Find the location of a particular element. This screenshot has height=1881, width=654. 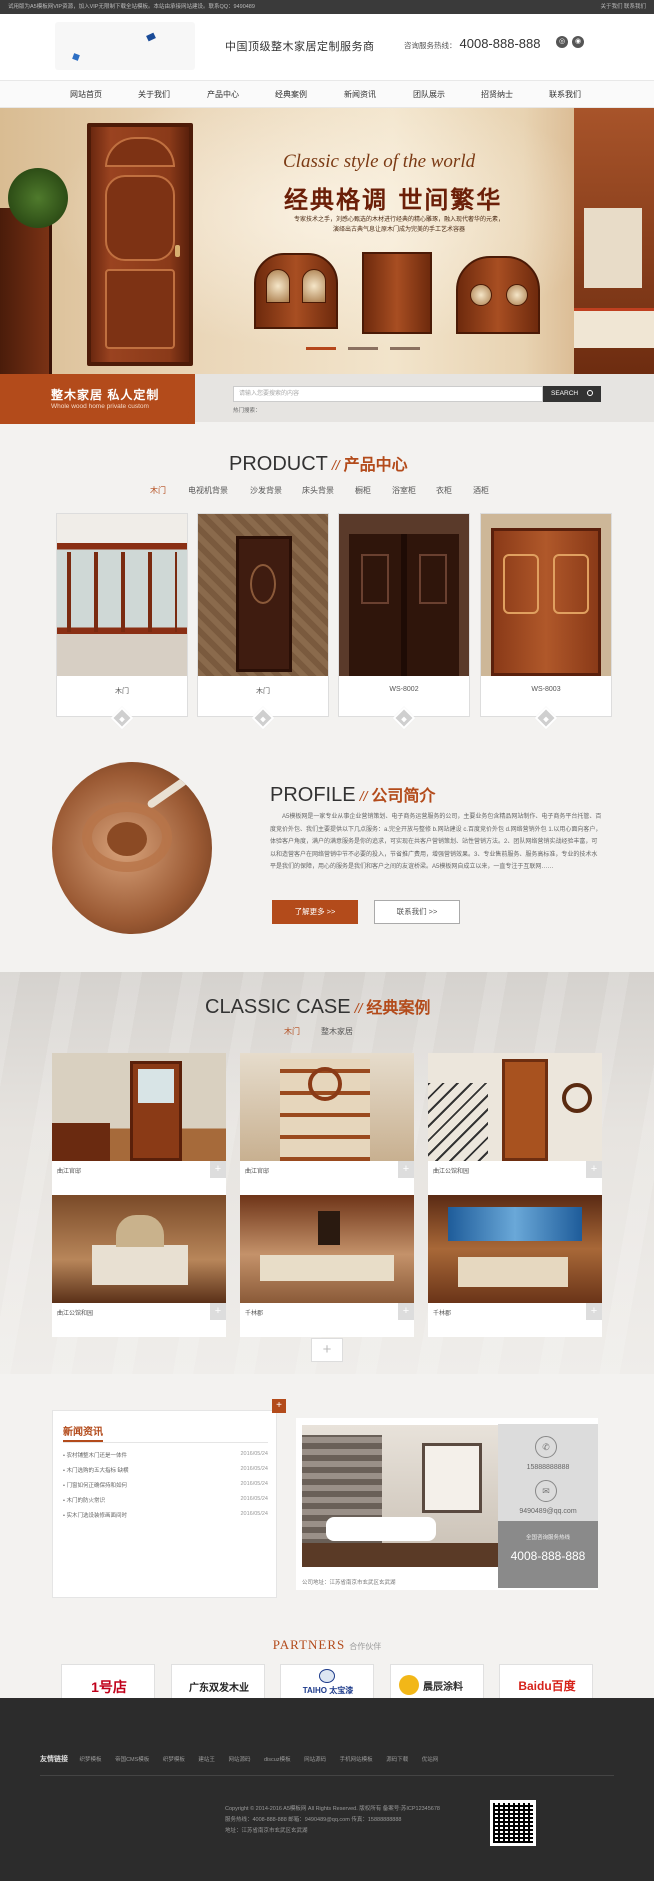

friend-link: 帝国CMS模板 is located at coordinates (132, 1760).